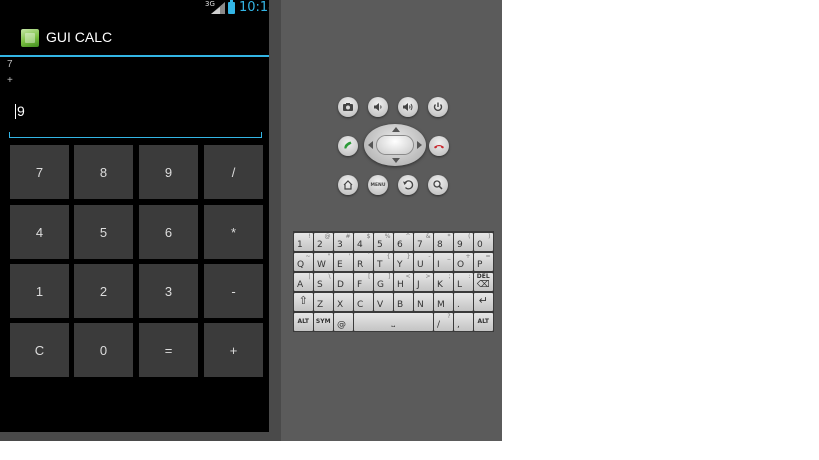 Image resolution: width=819 pixels, height=460 pixels. Describe the element at coordinates (396, 129) in the screenshot. I see `dpad-up-icon` at that location.